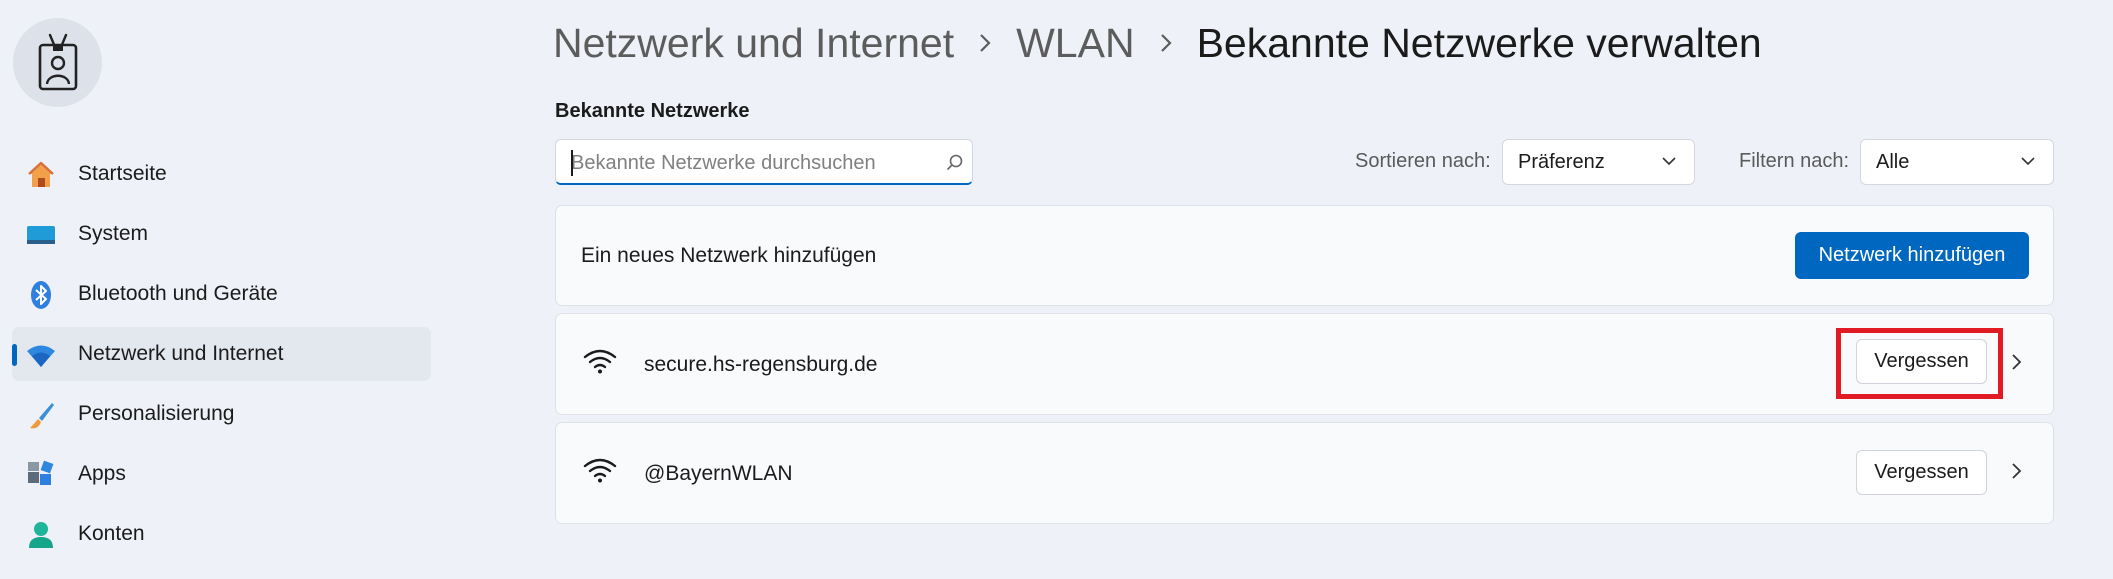 Image resolution: width=2113 pixels, height=579 pixels. I want to click on network-name: secure.hs-regensburg.de, so click(761, 364).